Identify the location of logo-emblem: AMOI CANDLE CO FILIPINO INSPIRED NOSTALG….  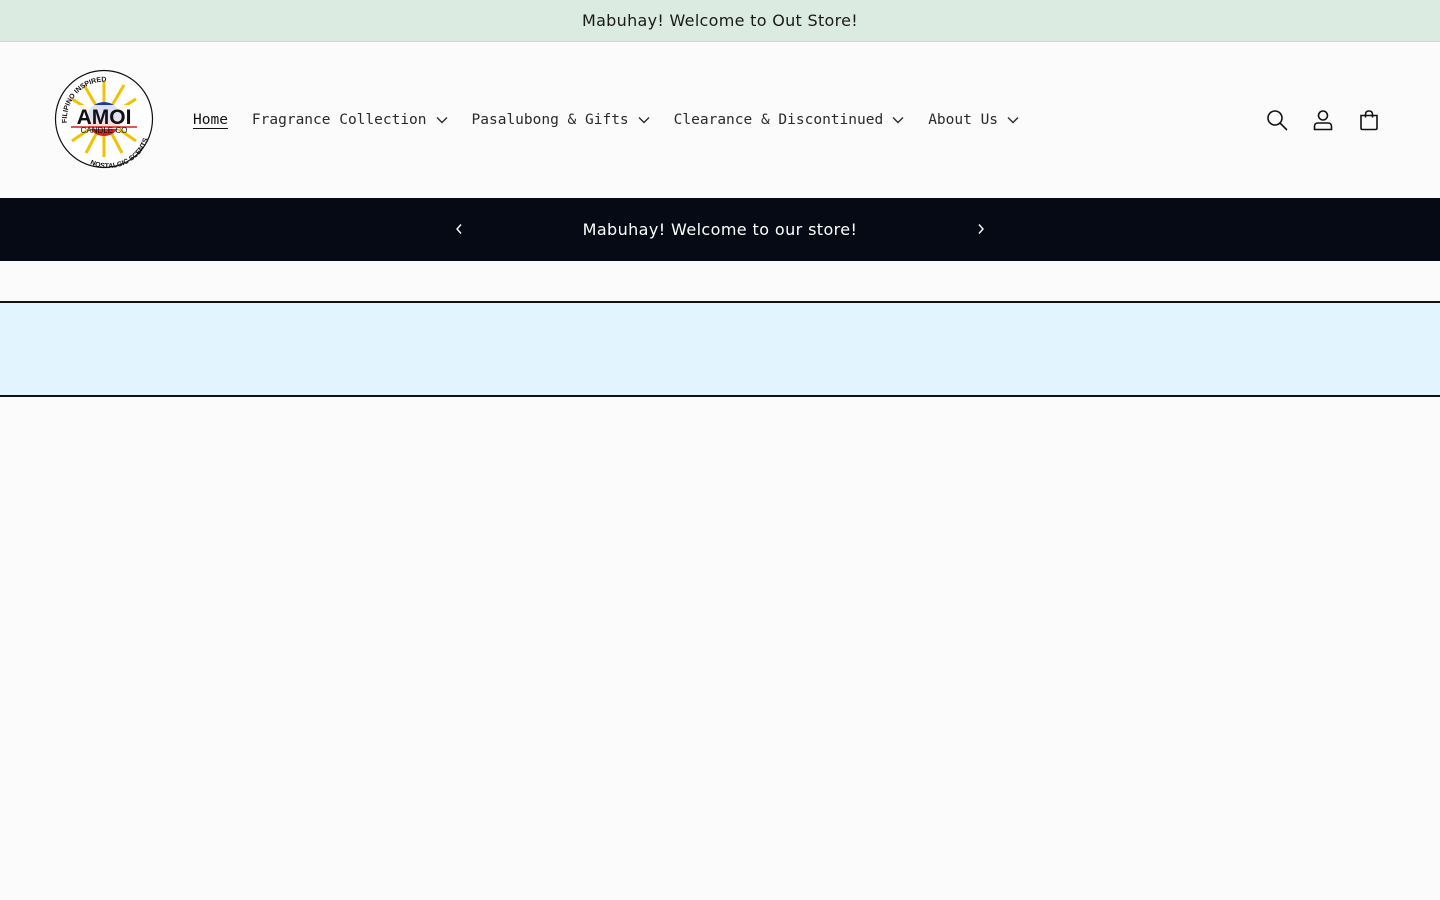
(104, 119).